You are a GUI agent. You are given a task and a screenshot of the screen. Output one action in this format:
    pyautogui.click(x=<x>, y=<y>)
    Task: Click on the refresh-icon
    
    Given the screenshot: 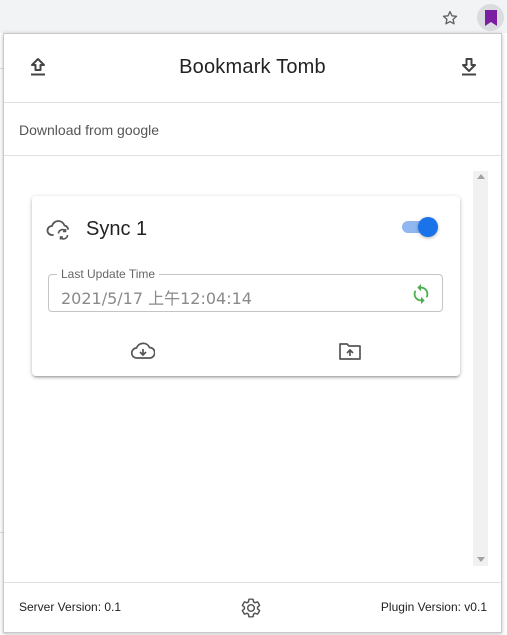 What is the action you would take?
    pyautogui.click(x=421, y=294)
    